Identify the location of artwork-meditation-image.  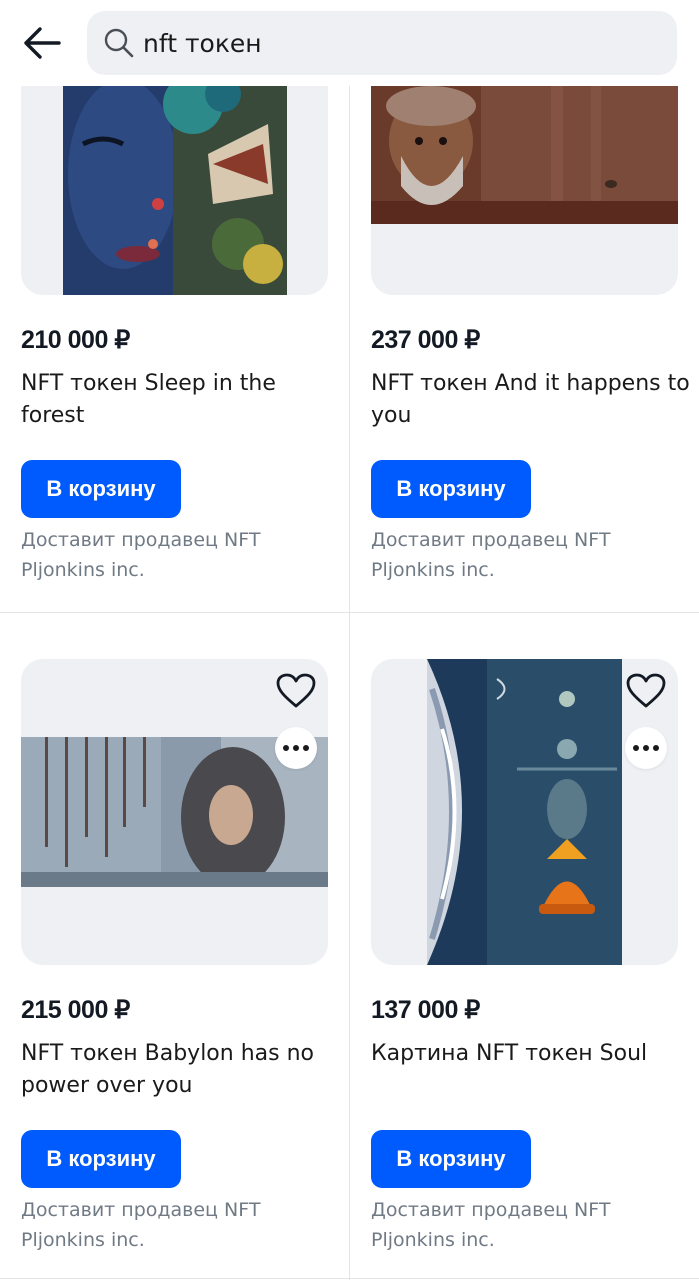
(524, 812).